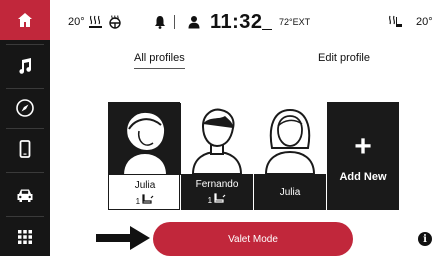 The image size is (446, 257). I want to click on heated-steering-wheel-icon, so click(115, 22).